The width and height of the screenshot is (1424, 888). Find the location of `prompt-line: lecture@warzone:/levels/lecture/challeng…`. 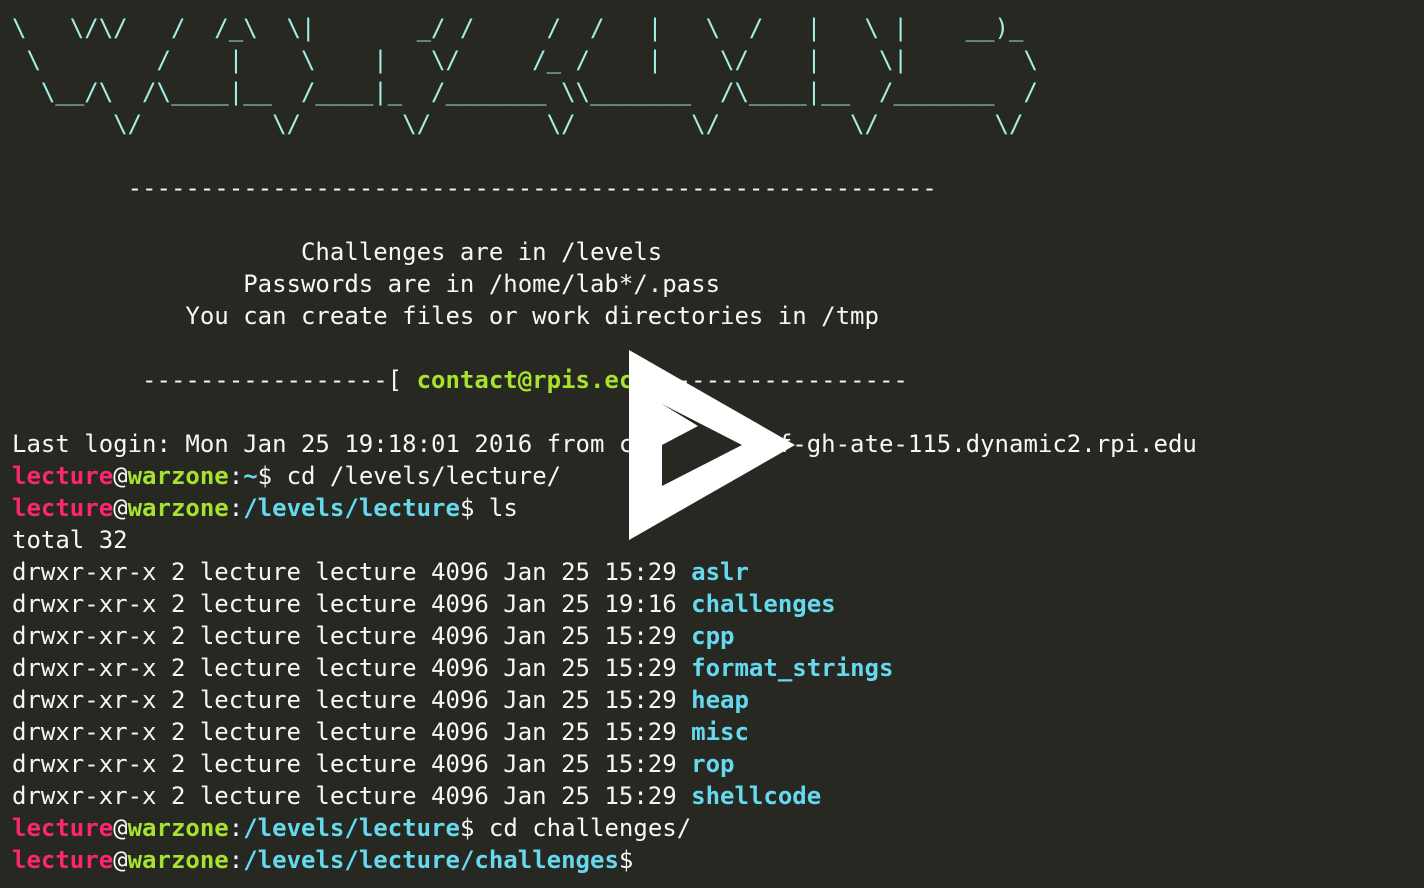

prompt-line: lecture@warzone:/levels/lecture/challeng… is located at coordinates (718, 860).